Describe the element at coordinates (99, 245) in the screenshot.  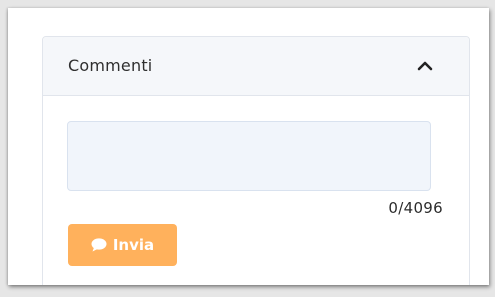
I see `chat-bubble-icon` at that location.